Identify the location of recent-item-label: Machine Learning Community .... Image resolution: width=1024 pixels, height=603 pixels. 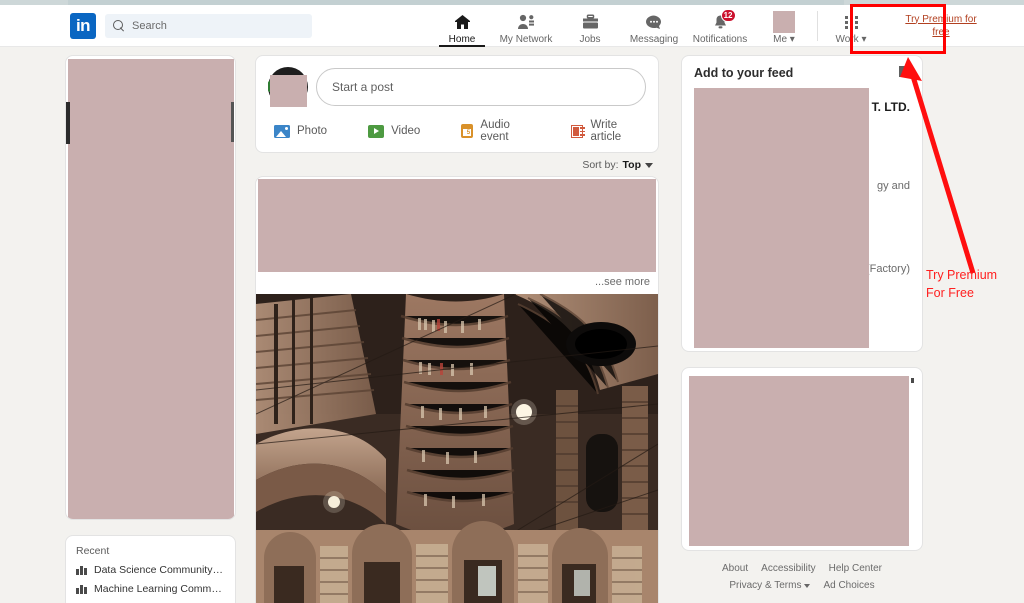
(159, 589).